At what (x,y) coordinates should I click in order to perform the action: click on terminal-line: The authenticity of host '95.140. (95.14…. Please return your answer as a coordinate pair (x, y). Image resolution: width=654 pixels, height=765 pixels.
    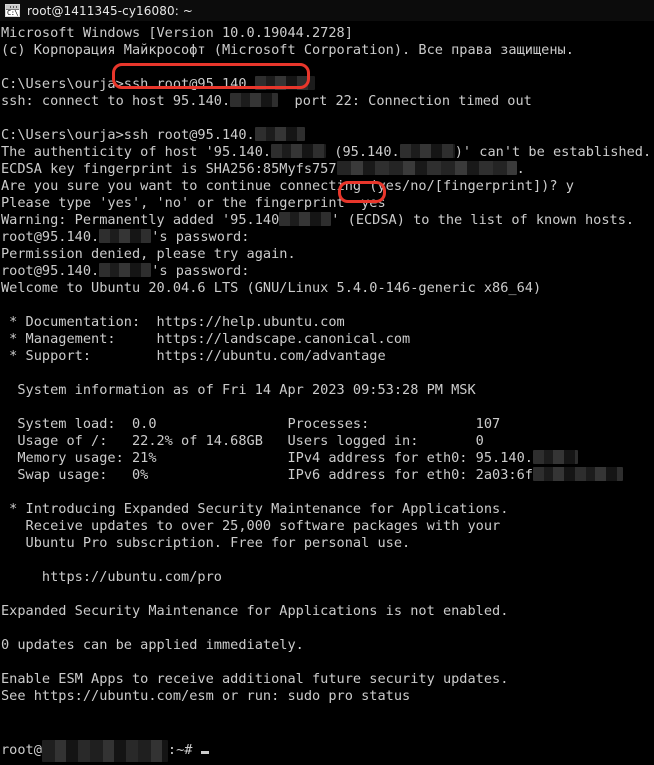
    Looking at the image, I should click on (327, 152).